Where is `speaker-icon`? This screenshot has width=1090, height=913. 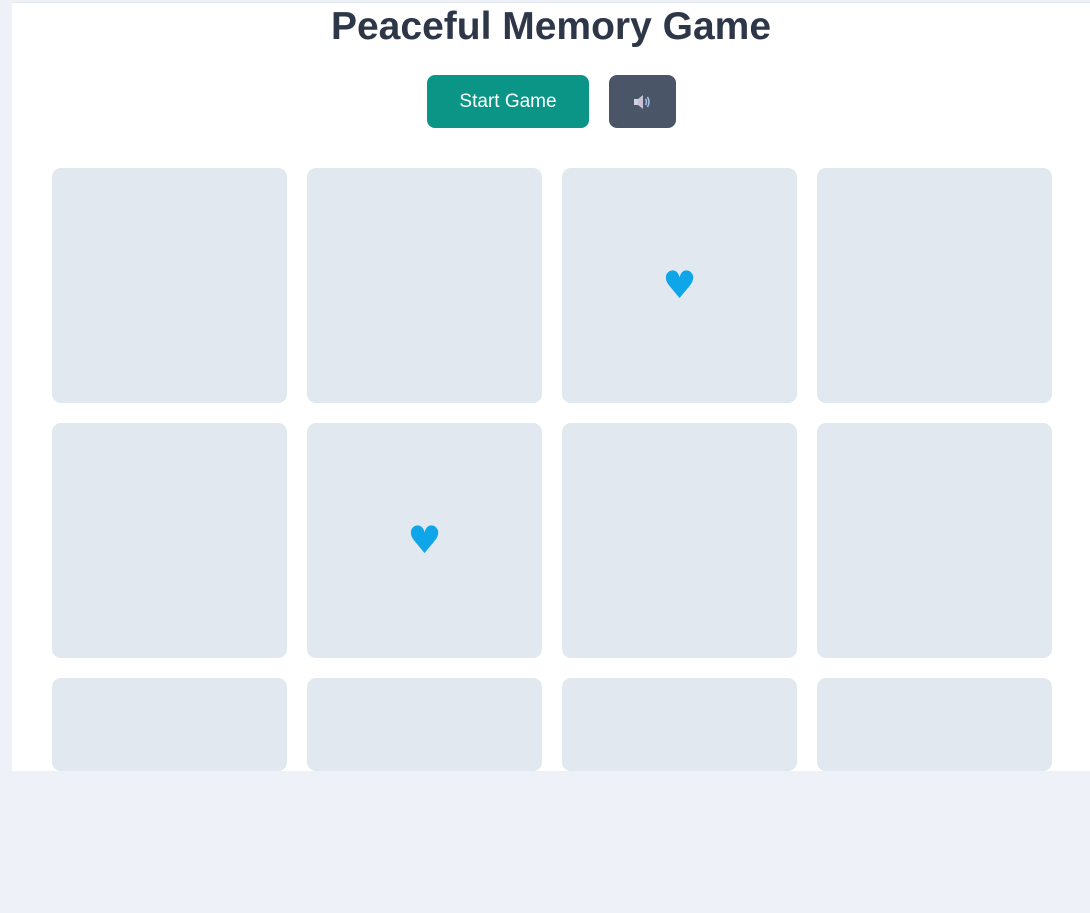
speaker-icon is located at coordinates (641, 101).